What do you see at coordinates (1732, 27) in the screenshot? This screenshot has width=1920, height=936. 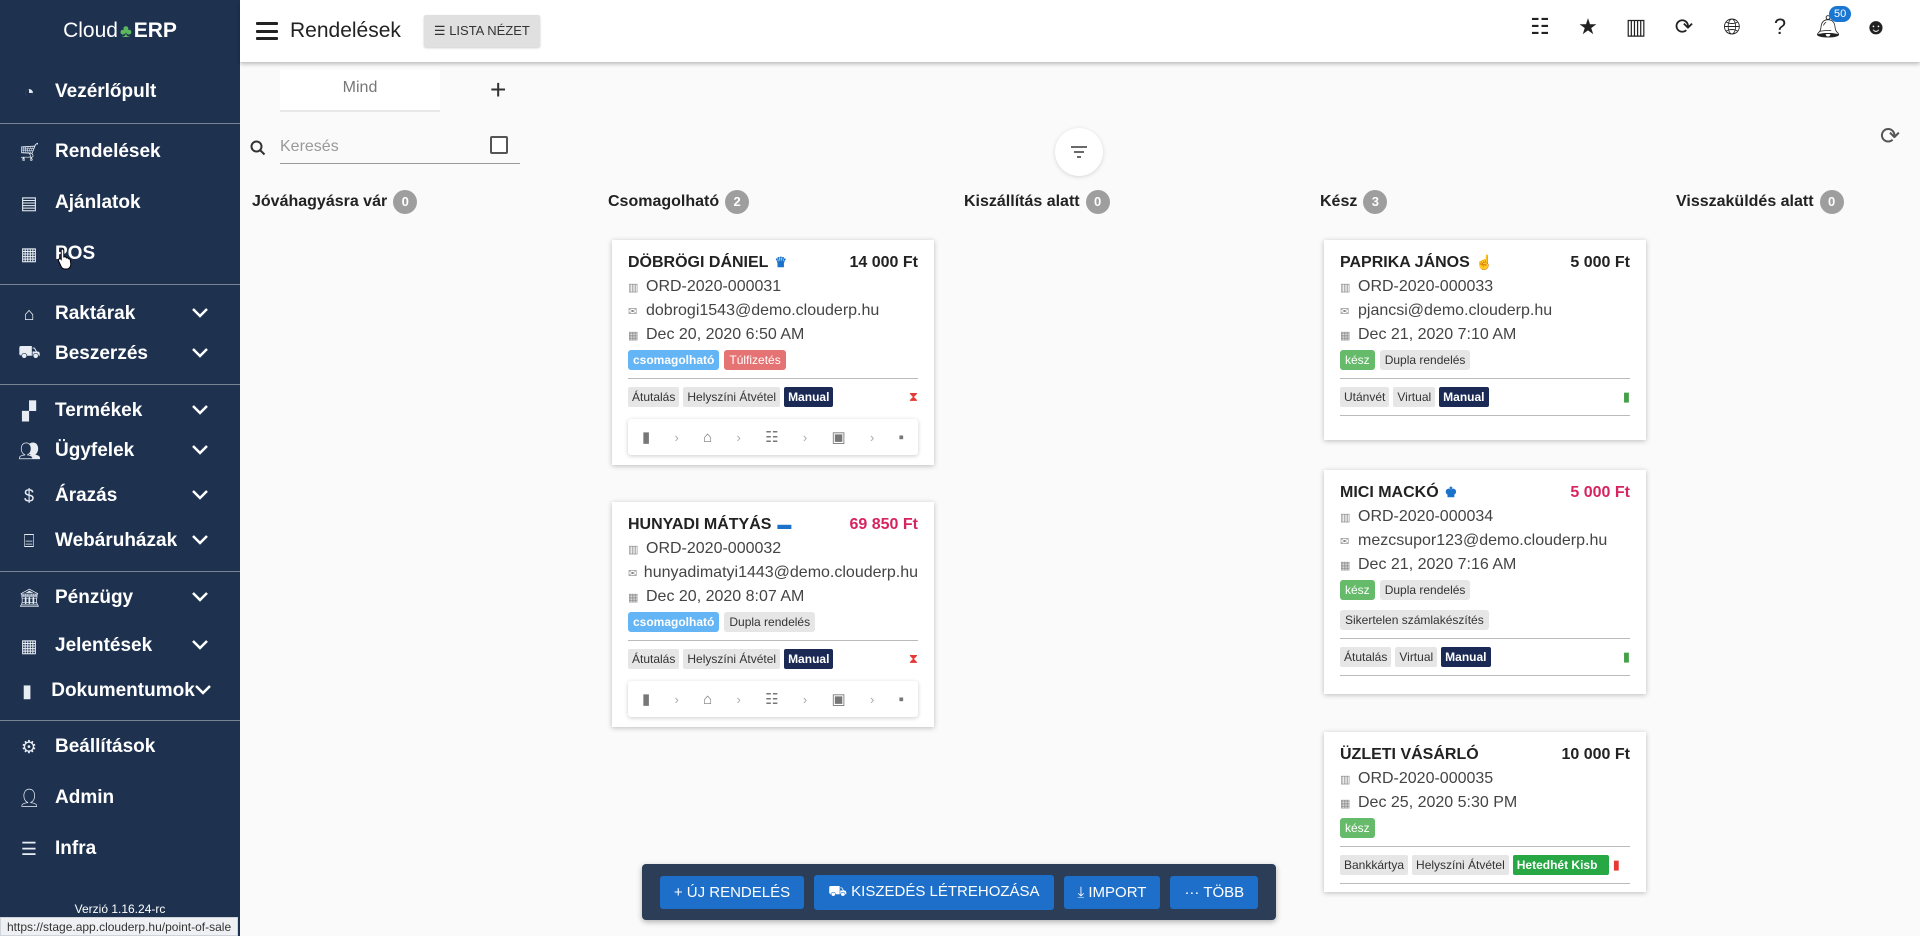 I see `globe-icon: 🌐︎` at bounding box center [1732, 27].